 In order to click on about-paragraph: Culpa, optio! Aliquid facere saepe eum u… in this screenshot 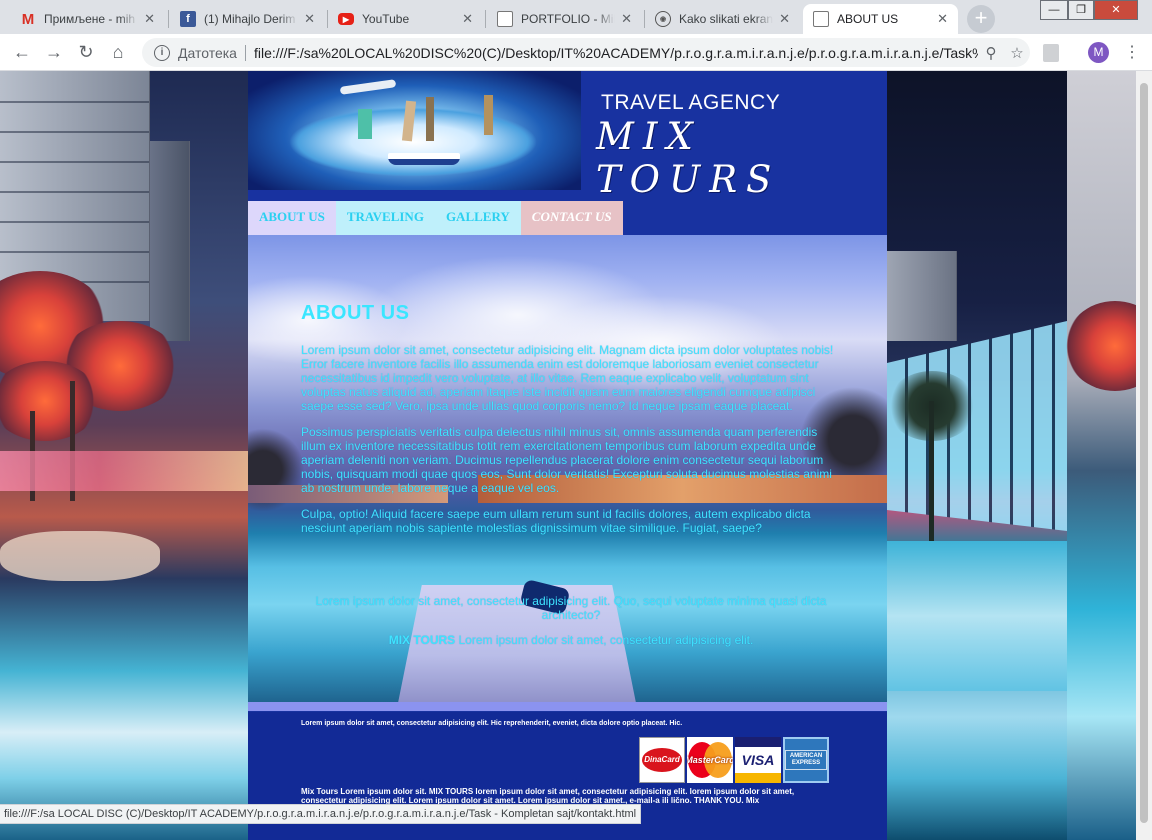, I will do `click(556, 521)`.